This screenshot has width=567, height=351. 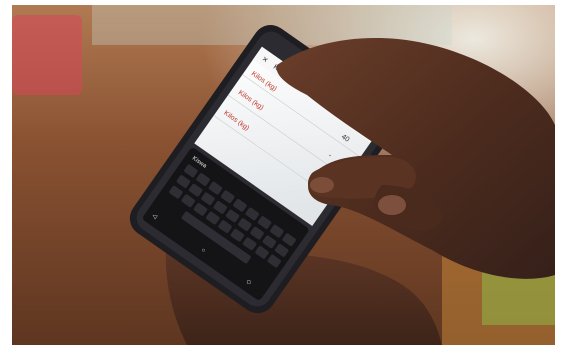 What do you see at coordinates (322, 185) in the screenshot?
I see `thumbnail` at bounding box center [322, 185].